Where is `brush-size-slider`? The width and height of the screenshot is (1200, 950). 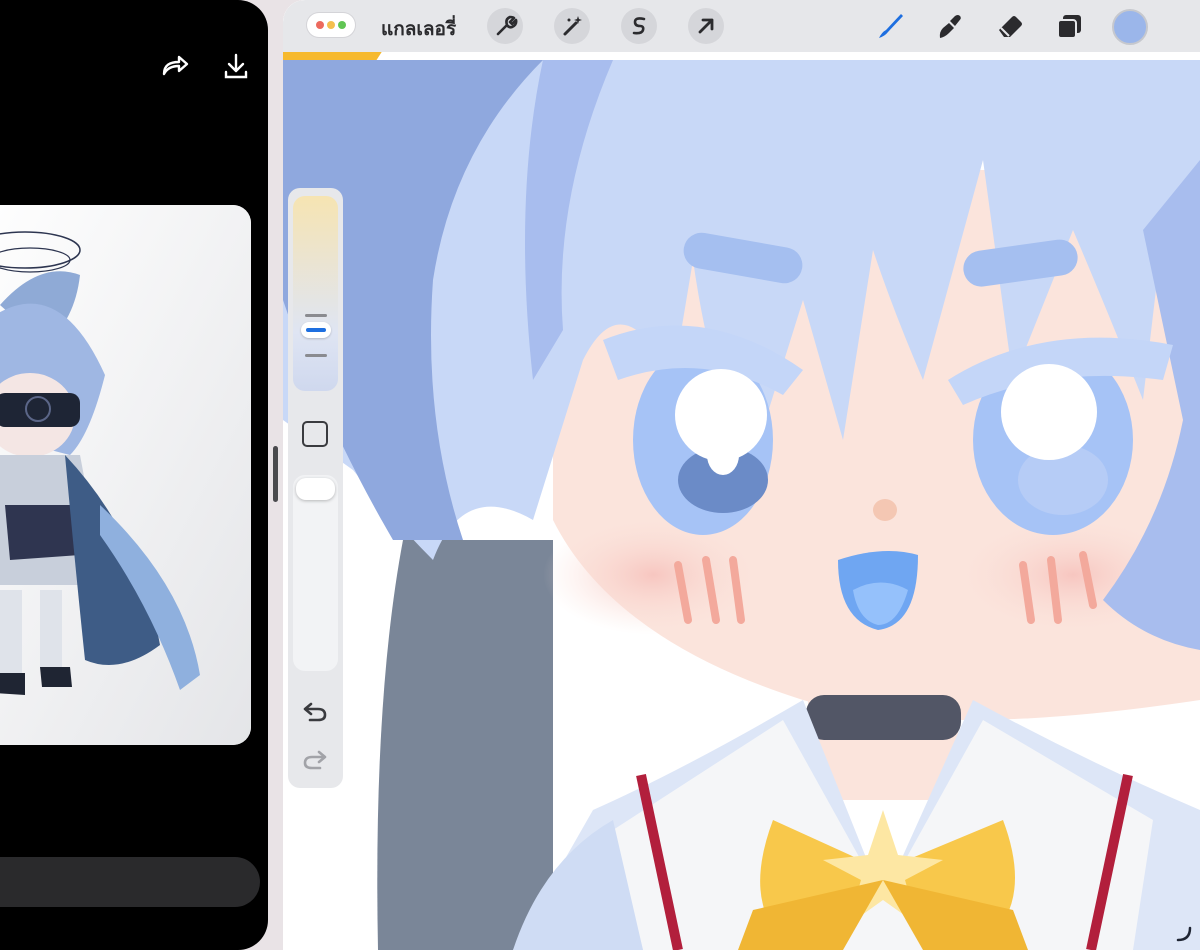 brush-size-slider is located at coordinates (315, 293).